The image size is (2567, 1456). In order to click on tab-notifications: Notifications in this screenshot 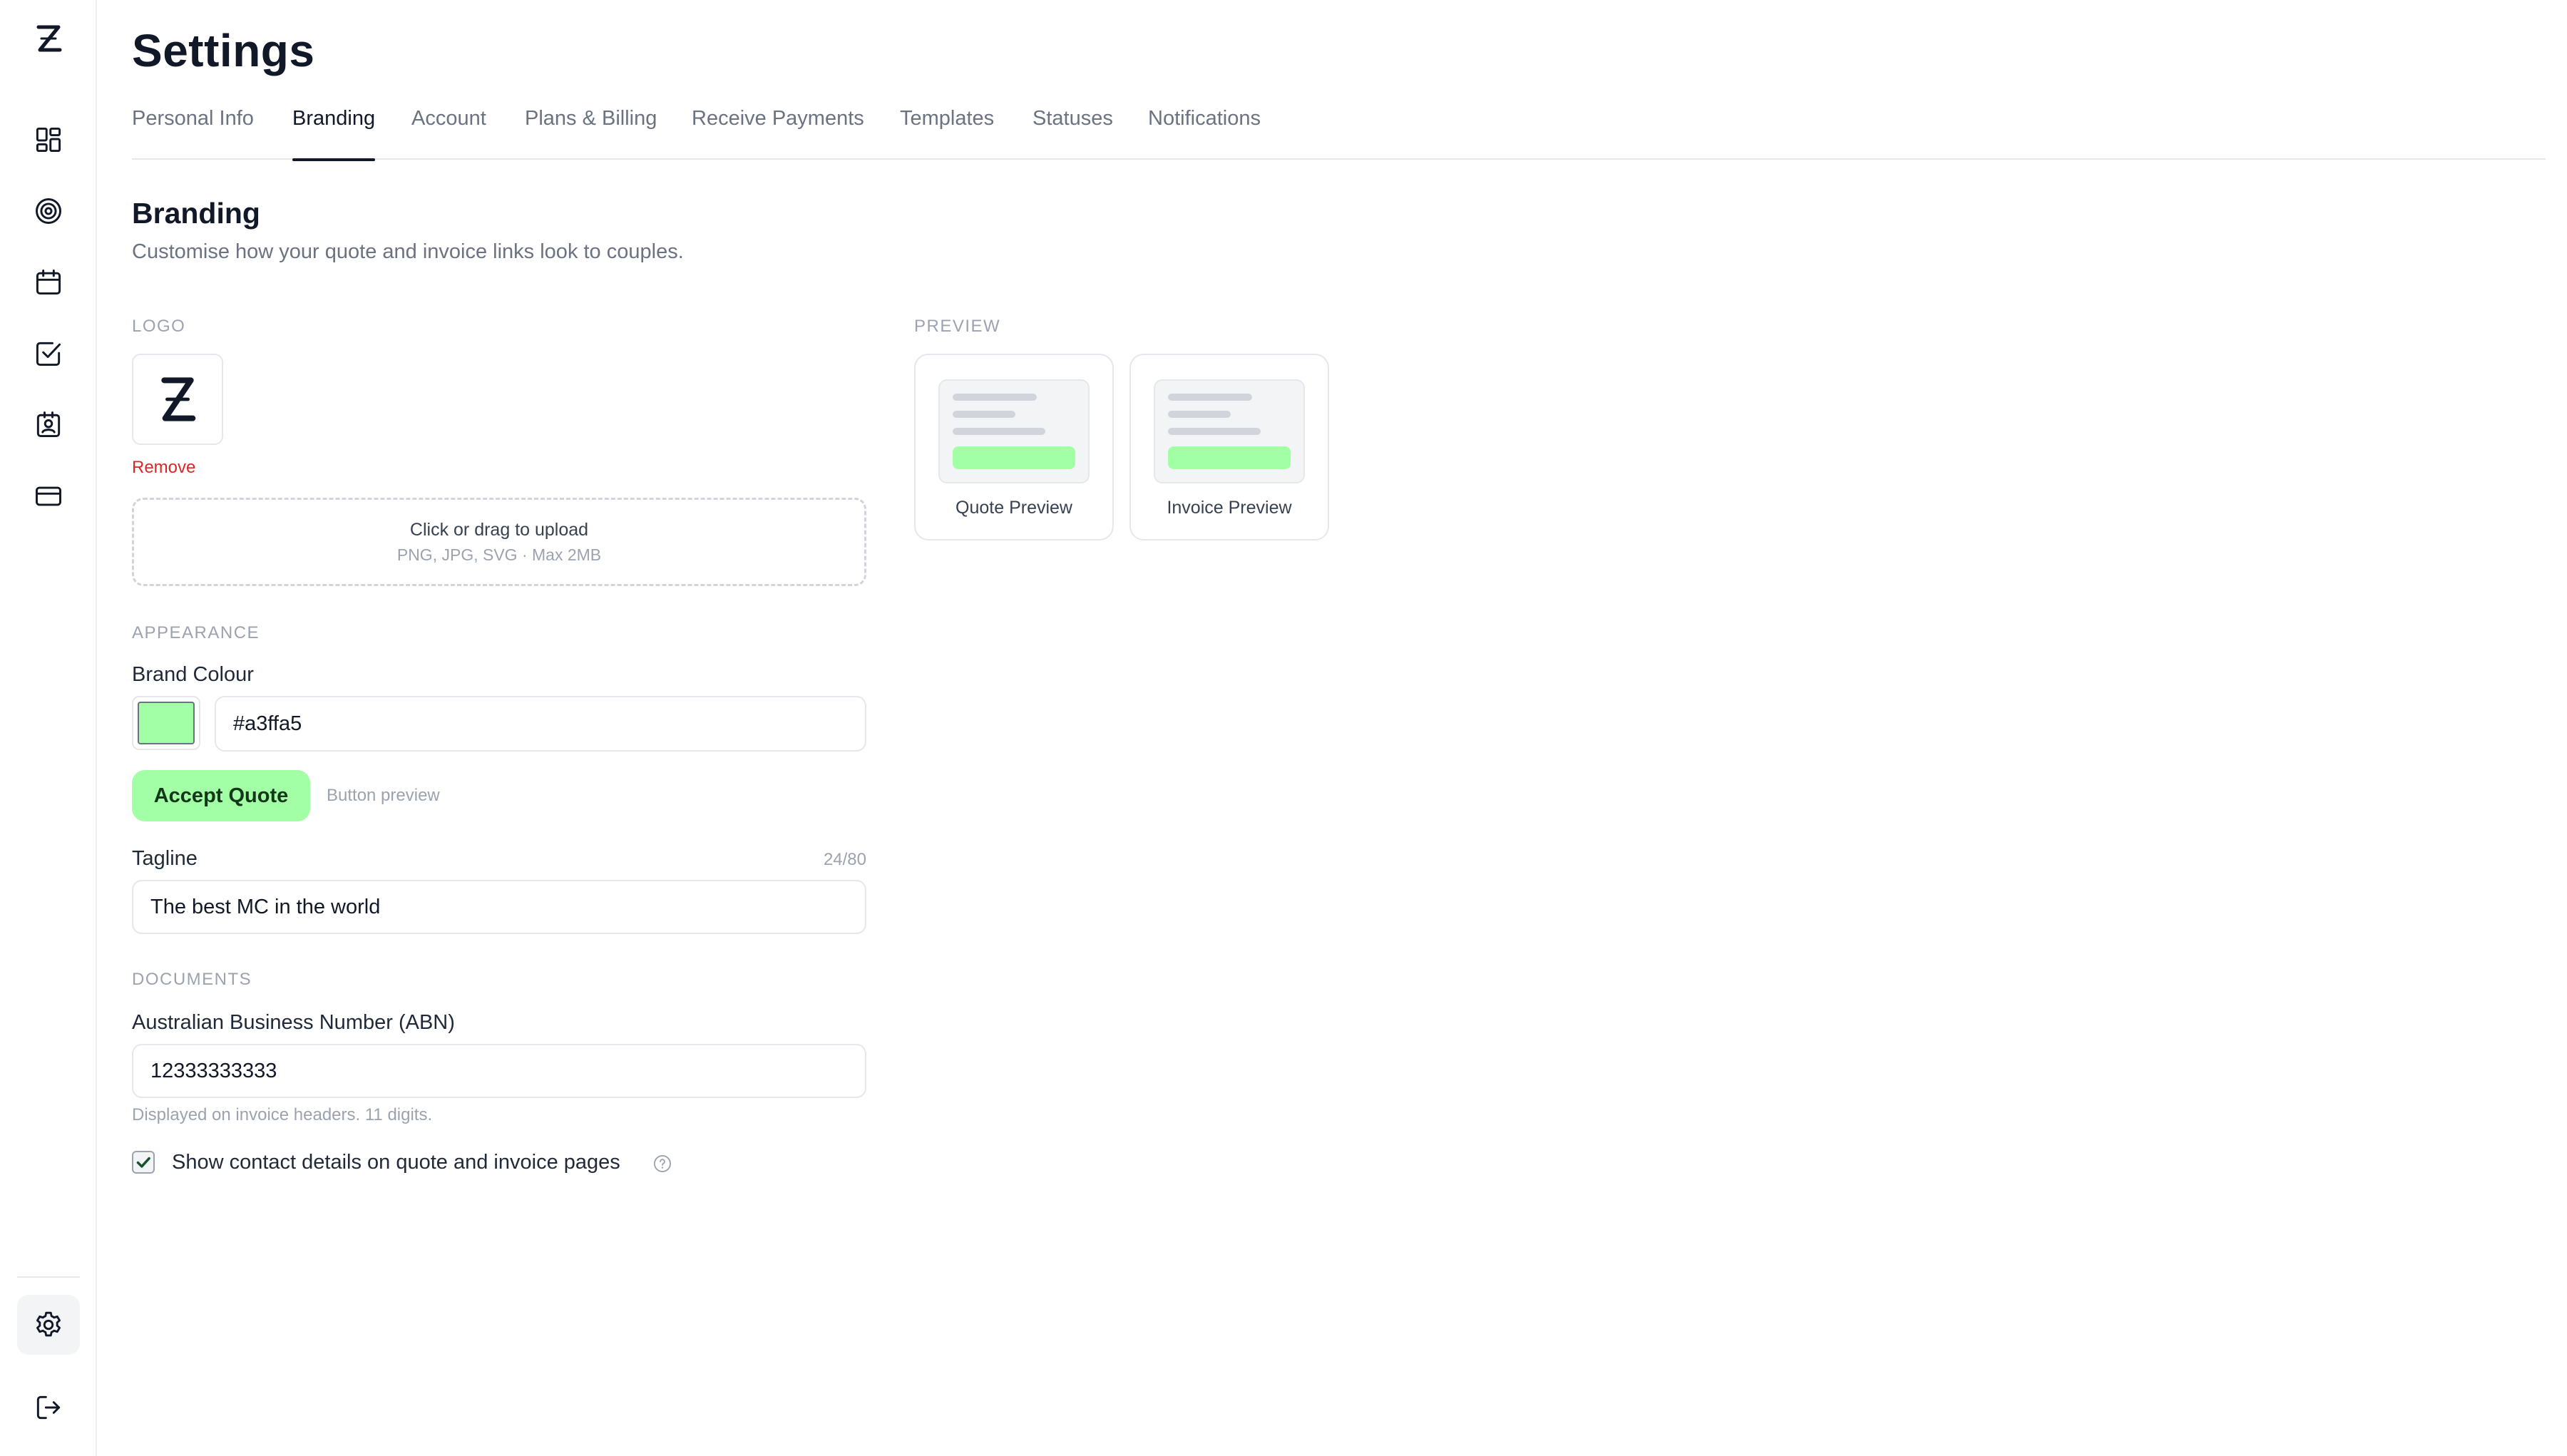, I will do `click(1204, 133)`.